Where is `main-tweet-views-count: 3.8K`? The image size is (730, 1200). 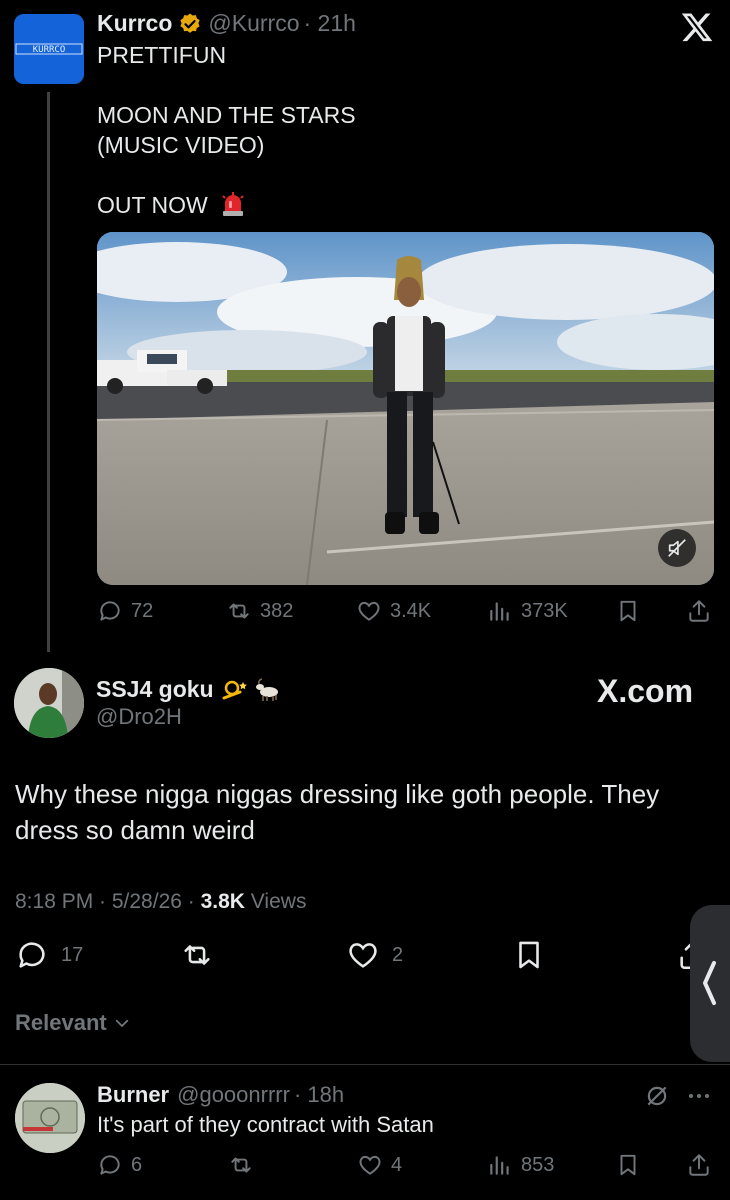 main-tweet-views-count: 3.8K is located at coordinates (222, 901).